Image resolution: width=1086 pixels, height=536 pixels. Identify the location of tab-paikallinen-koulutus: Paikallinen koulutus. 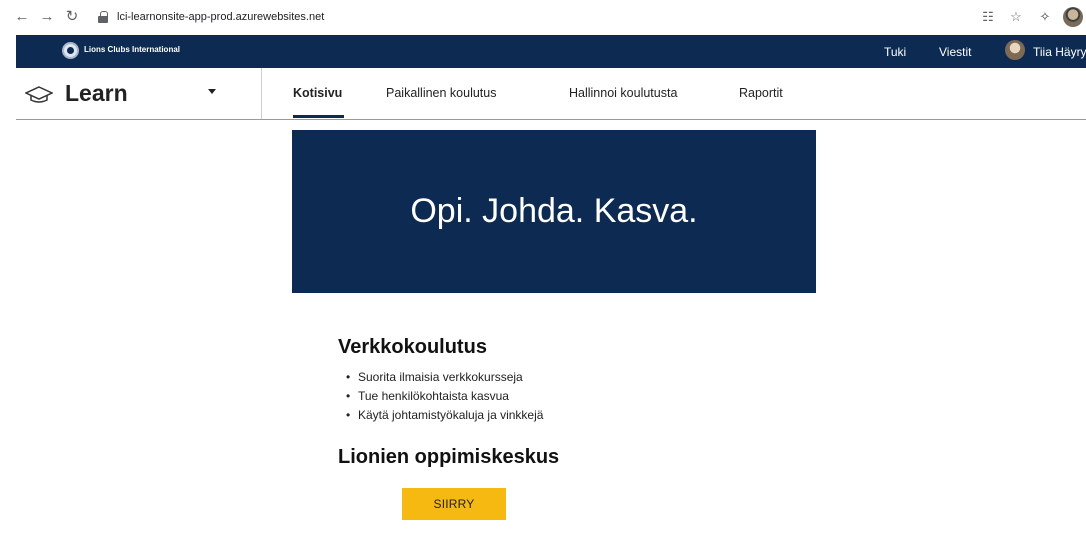
(441, 93).